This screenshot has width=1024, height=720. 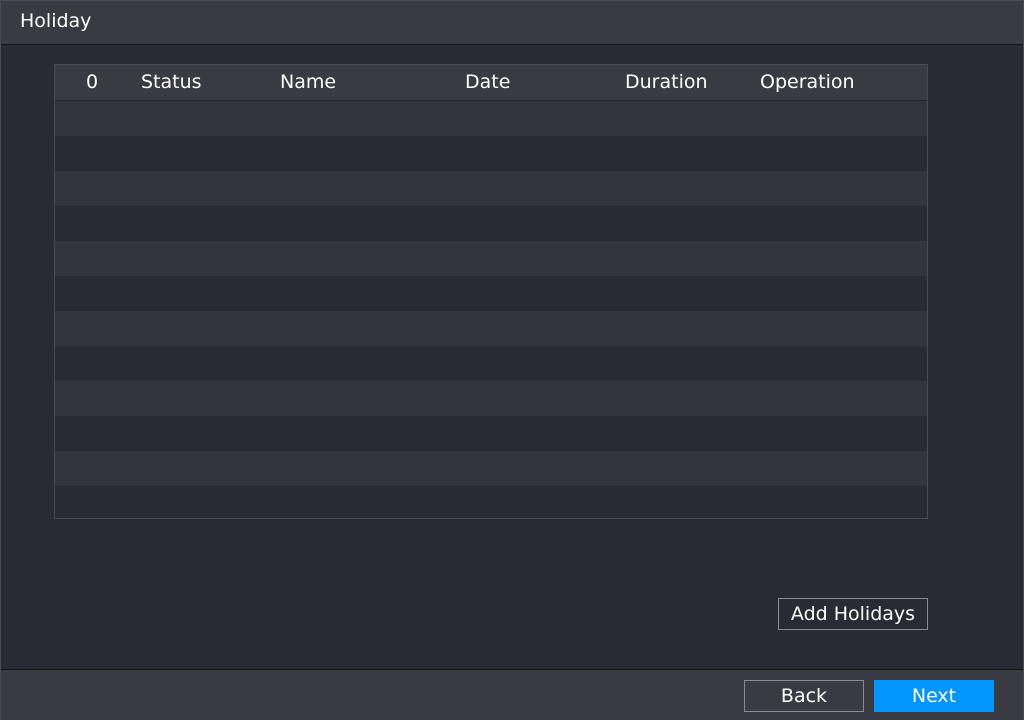 I want to click on table-header: 0 Status Name Date Duration Operation, so click(x=491, y=83).